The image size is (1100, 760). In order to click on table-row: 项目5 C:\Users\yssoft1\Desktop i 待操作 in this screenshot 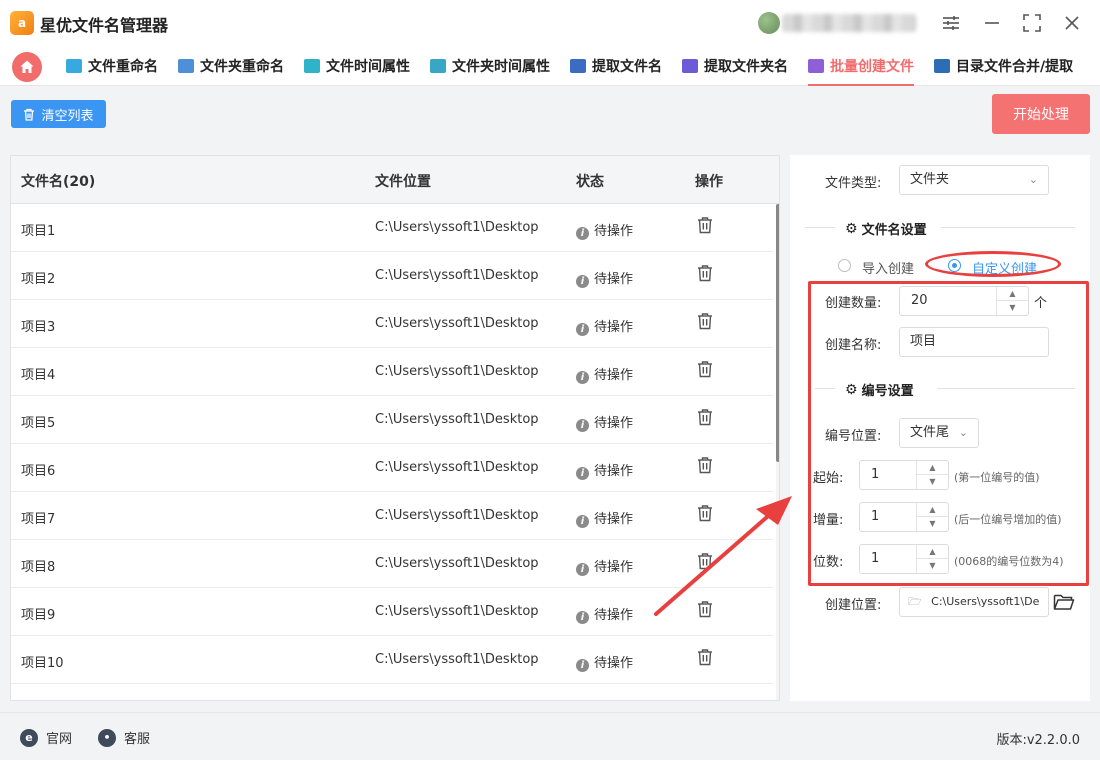, I will do `click(392, 420)`.